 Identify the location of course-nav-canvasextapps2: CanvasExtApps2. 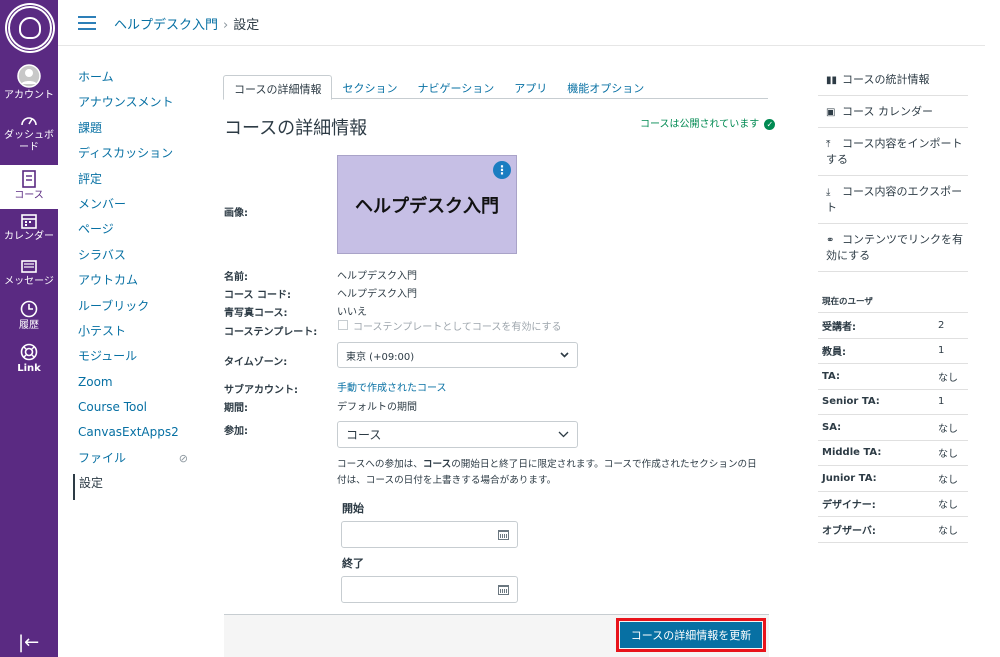
(138, 435).